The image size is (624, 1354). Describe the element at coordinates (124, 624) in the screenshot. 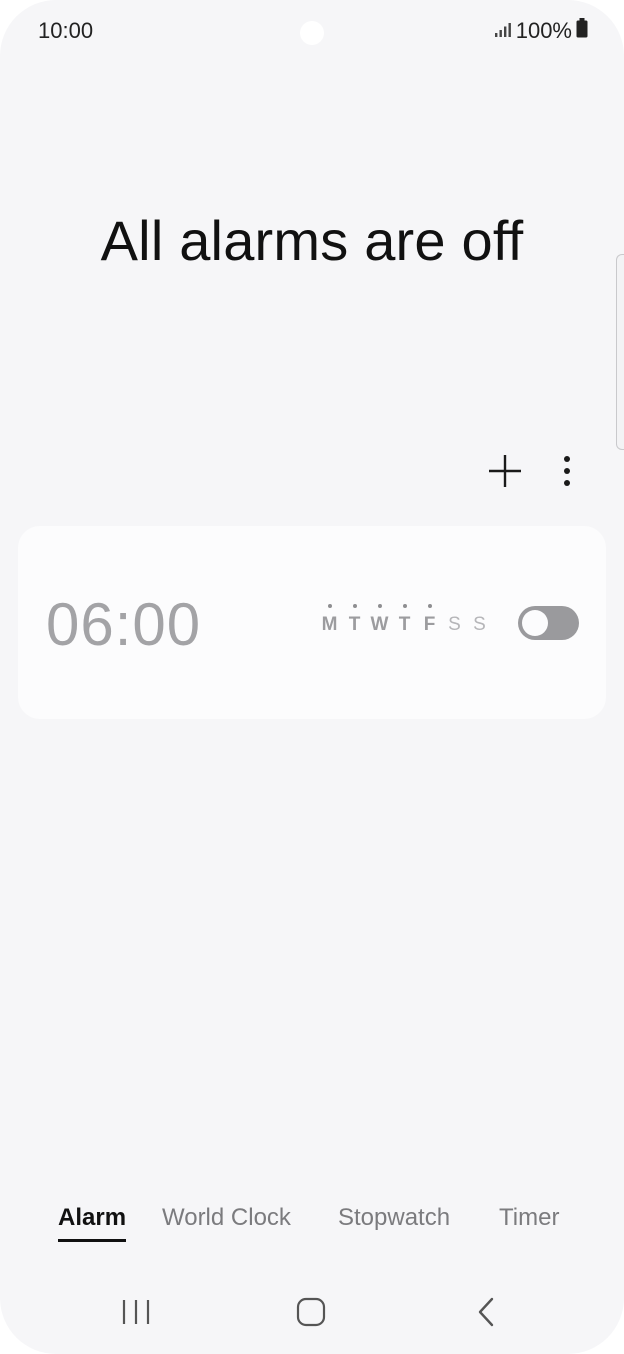

I see `alarm-time: 06:00` at that location.